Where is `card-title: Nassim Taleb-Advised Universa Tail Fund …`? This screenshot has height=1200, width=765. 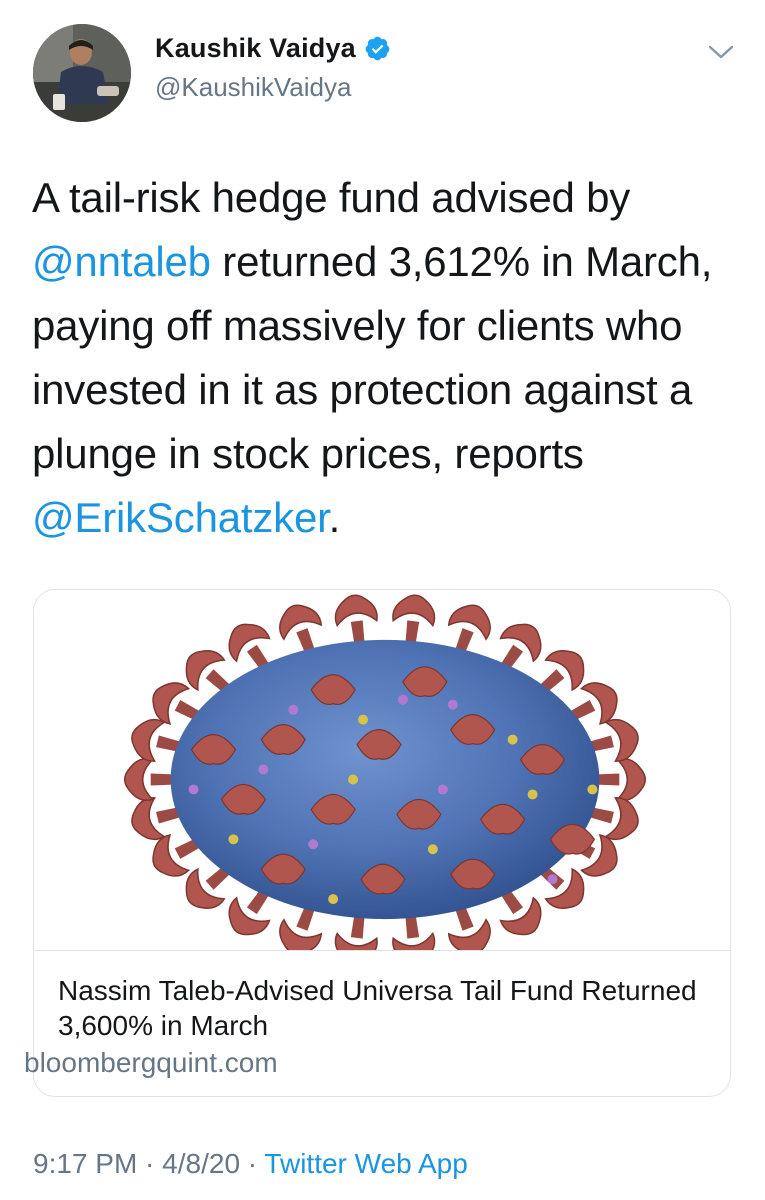 card-title: Nassim Taleb-Advised Universa Tail Fund … is located at coordinates (383, 1008).